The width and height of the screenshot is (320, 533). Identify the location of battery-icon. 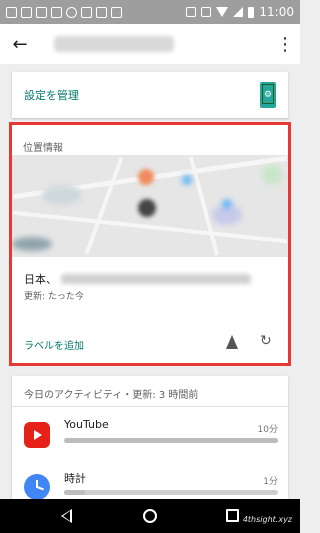
(251, 12).